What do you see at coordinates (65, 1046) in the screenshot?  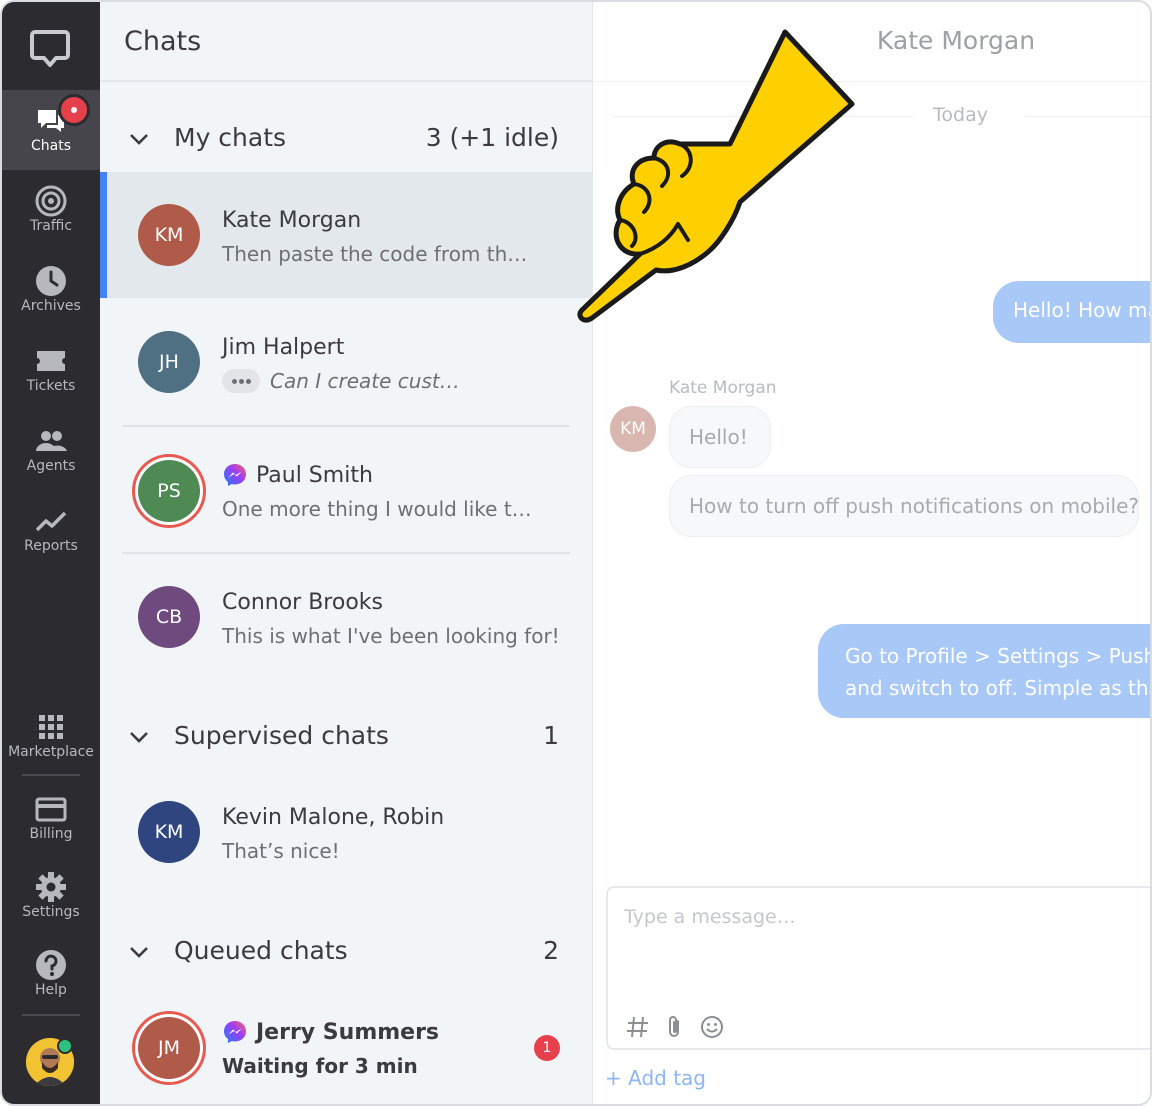 I see `online-status-dot` at bounding box center [65, 1046].